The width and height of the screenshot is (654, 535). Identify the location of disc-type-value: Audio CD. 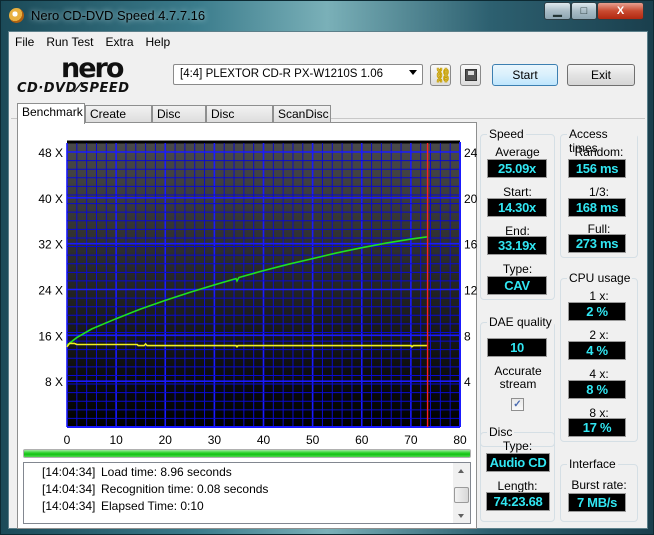
(518, 462).